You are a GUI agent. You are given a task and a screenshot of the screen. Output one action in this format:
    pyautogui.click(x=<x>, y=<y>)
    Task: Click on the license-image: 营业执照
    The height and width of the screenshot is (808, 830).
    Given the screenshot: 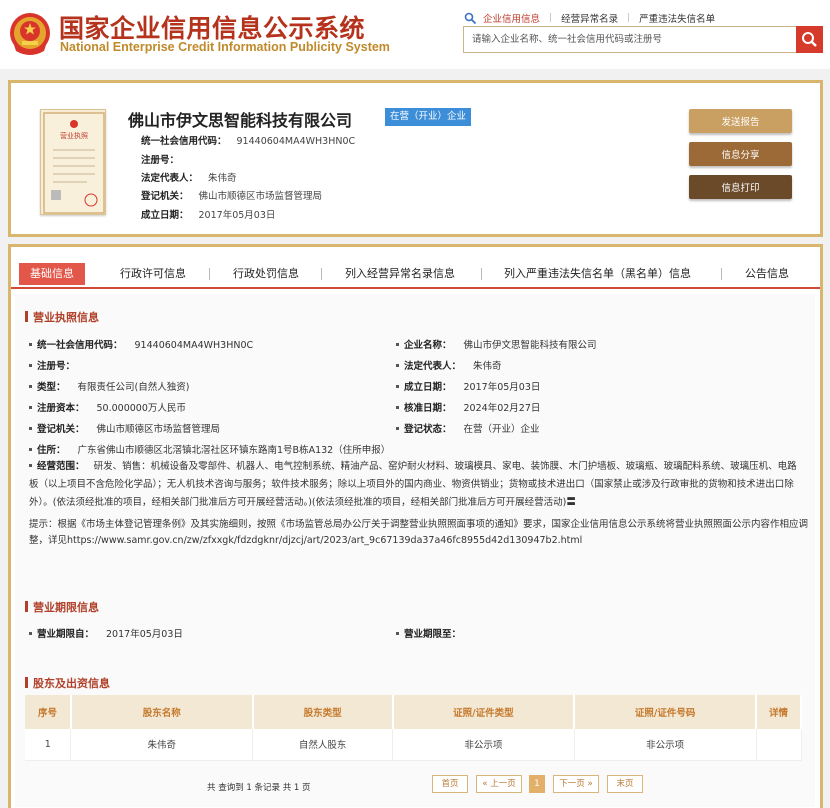 What is the action you would take?
    pyautogui.click(x=74, y=163)
    